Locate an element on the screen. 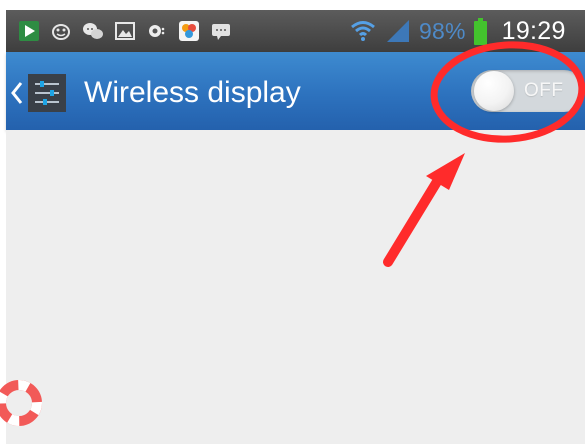 Image resolution: width=585 pixels, height=444 pixels. camera-icon is located at coordinates (157, 31).